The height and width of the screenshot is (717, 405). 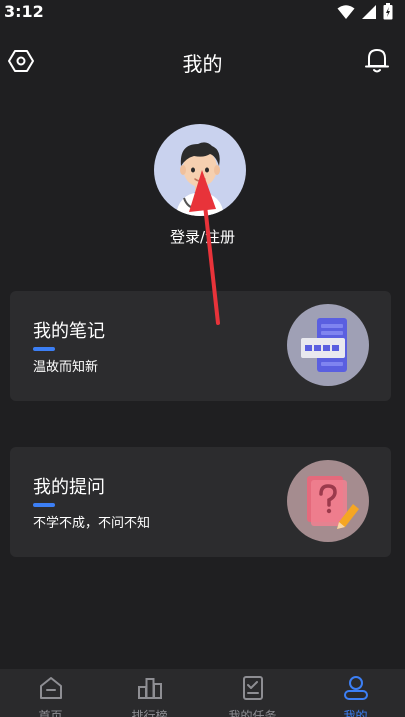 What do you see at coordinates (369, 11) in the screenshot?
I see `signal-icon` at bounding box center [369, 11].